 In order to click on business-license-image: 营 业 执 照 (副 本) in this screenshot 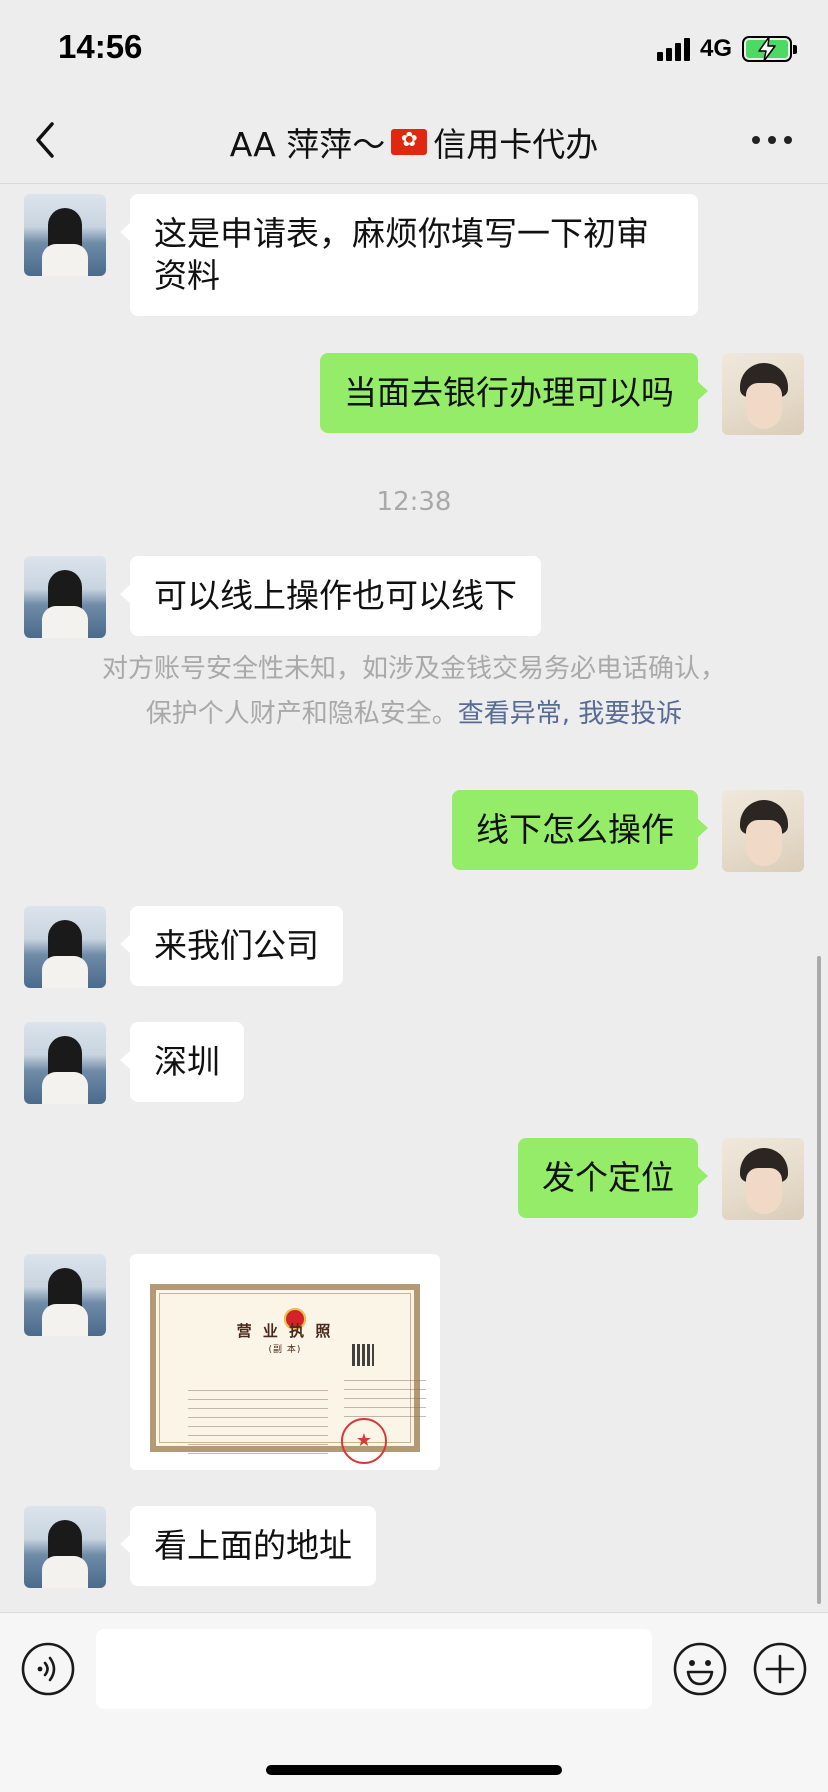, I will do `click(285, 1362)`.